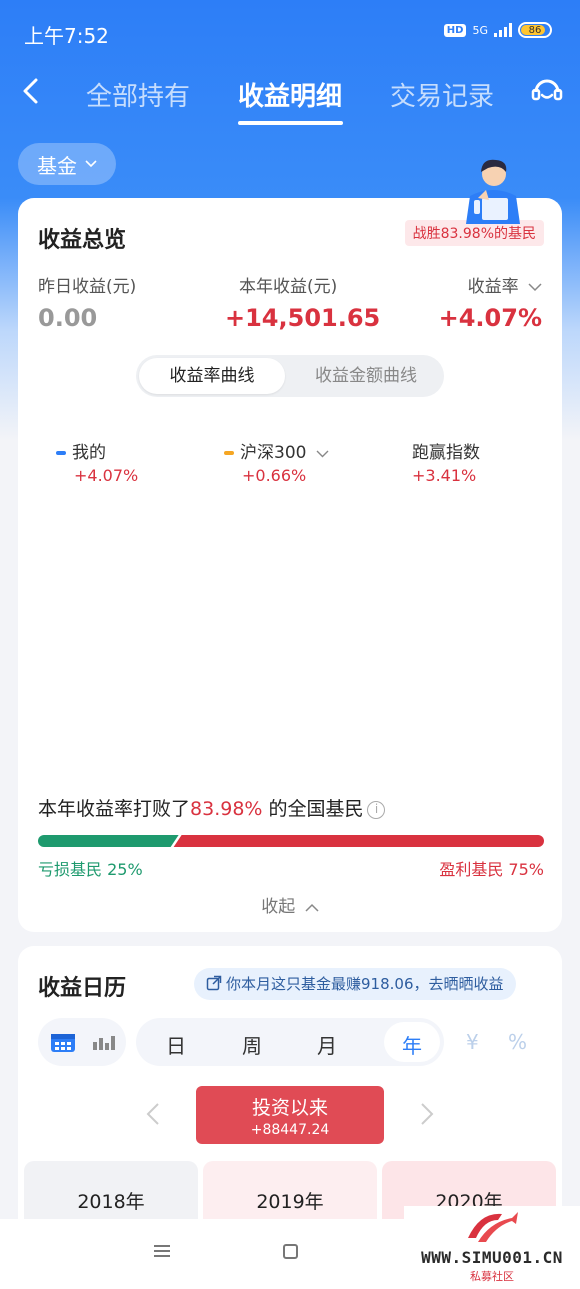  What do you see at coordinates (226, 809) in the screenshot?
I see `beat-percent: 83.98%` at bounding box center [226, 809].